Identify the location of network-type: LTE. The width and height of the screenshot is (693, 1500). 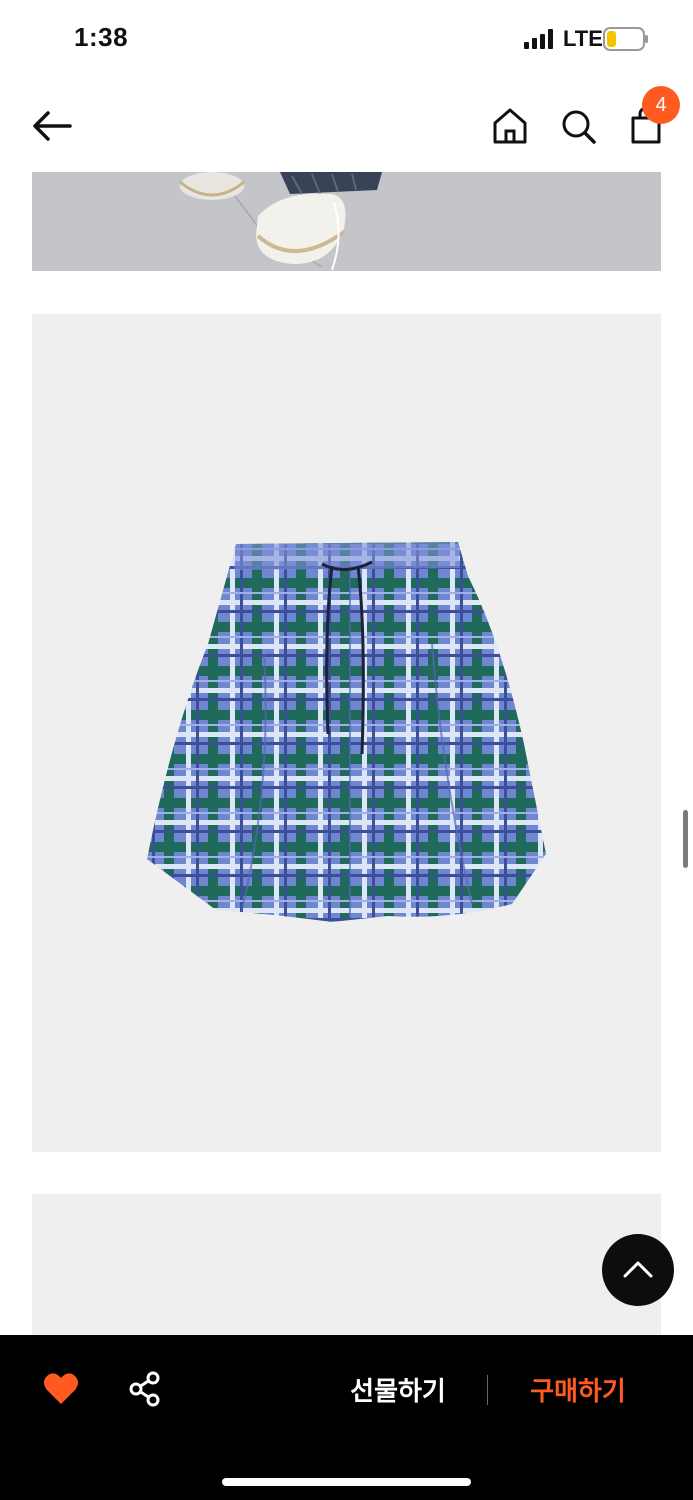
(583, 38).